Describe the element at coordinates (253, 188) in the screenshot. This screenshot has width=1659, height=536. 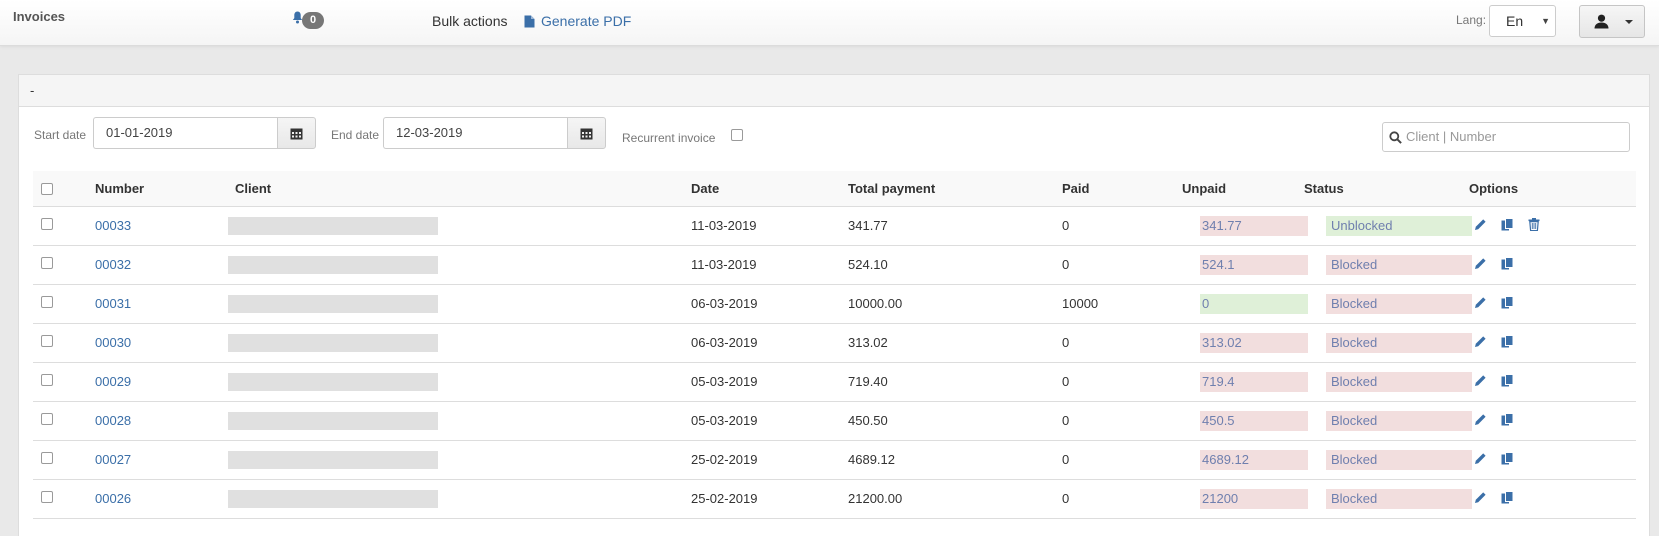
I see `column-header-client: Client` at that location.